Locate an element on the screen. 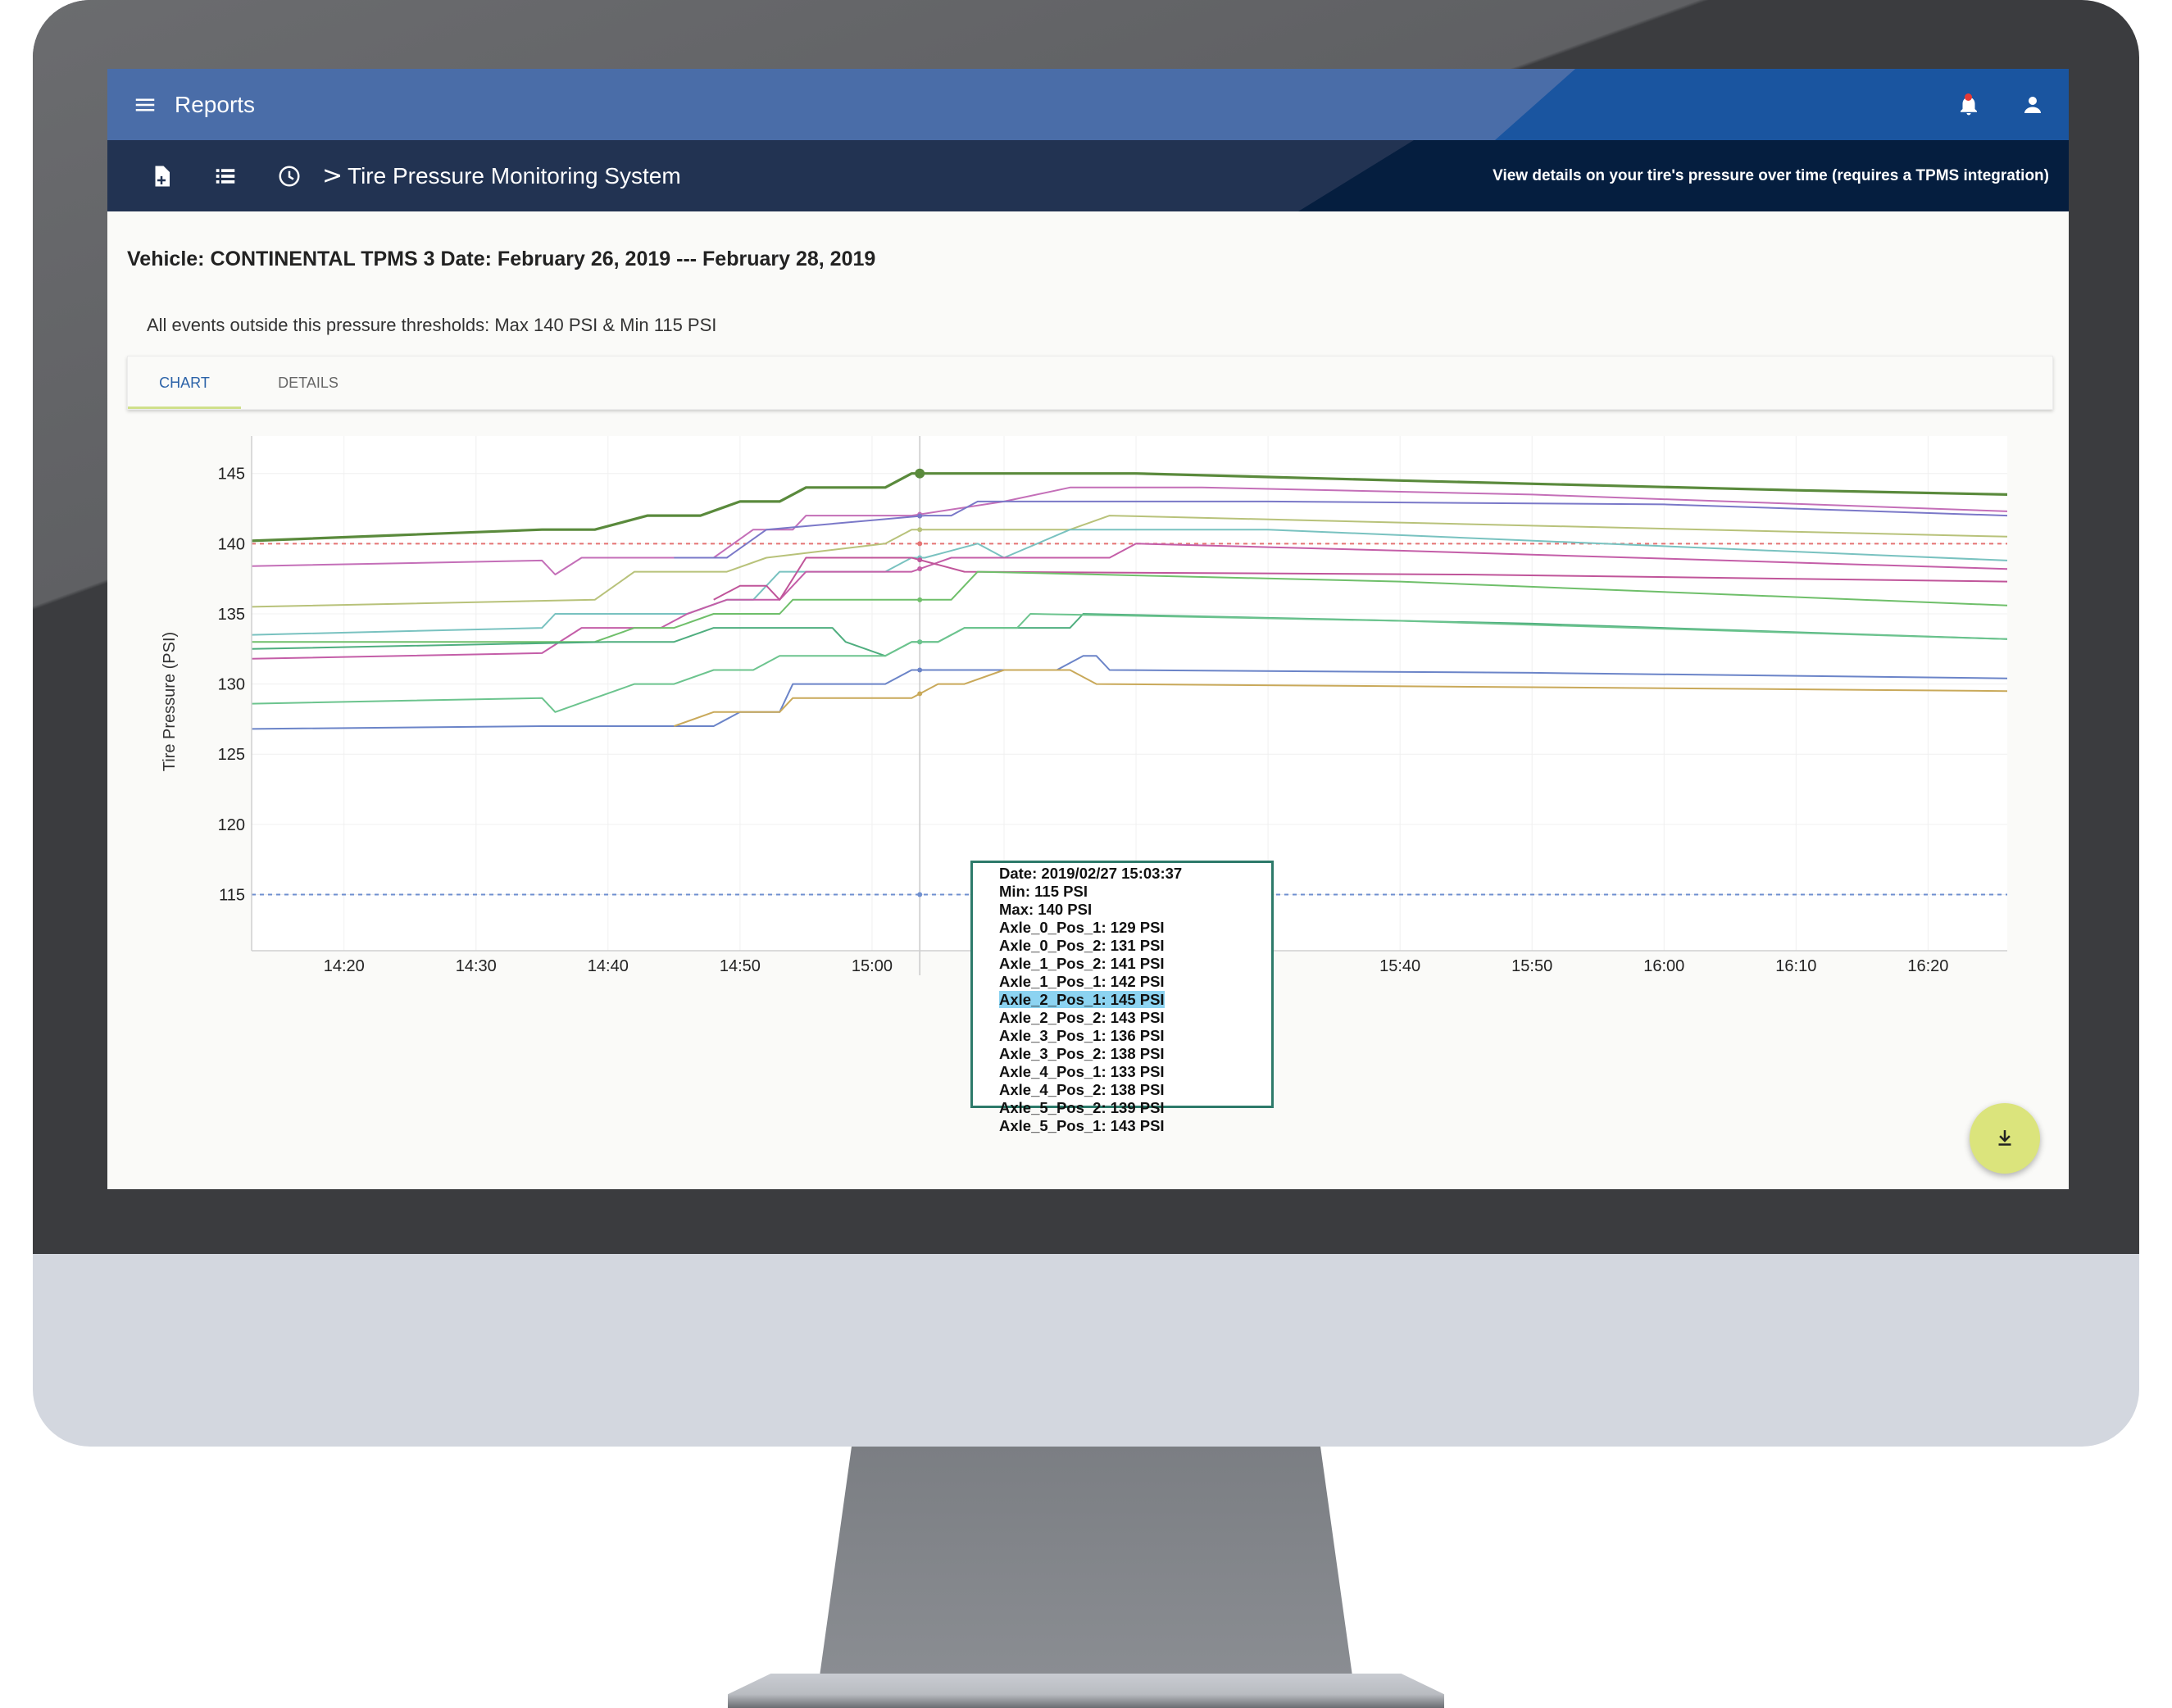 The image size is (2172, 1708). clock-icon is located at coordinates (289, 176).